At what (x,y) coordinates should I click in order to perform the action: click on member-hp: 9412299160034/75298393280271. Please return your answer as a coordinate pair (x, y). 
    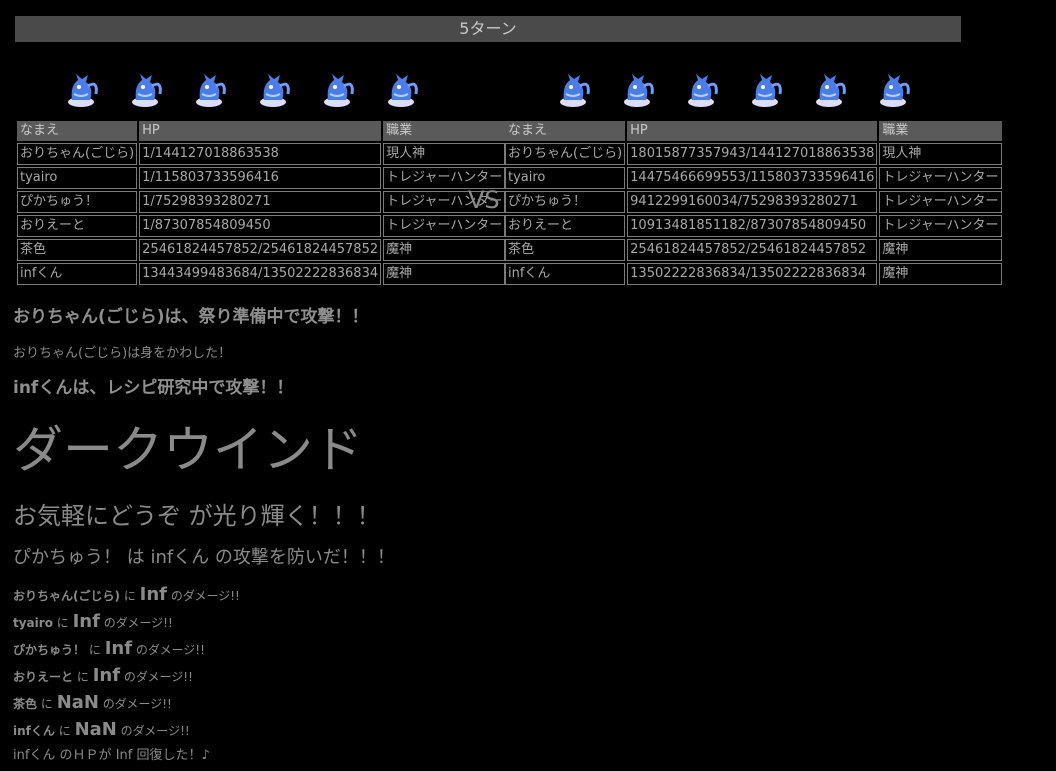
    Looking at the image, I should click on (752, 202).